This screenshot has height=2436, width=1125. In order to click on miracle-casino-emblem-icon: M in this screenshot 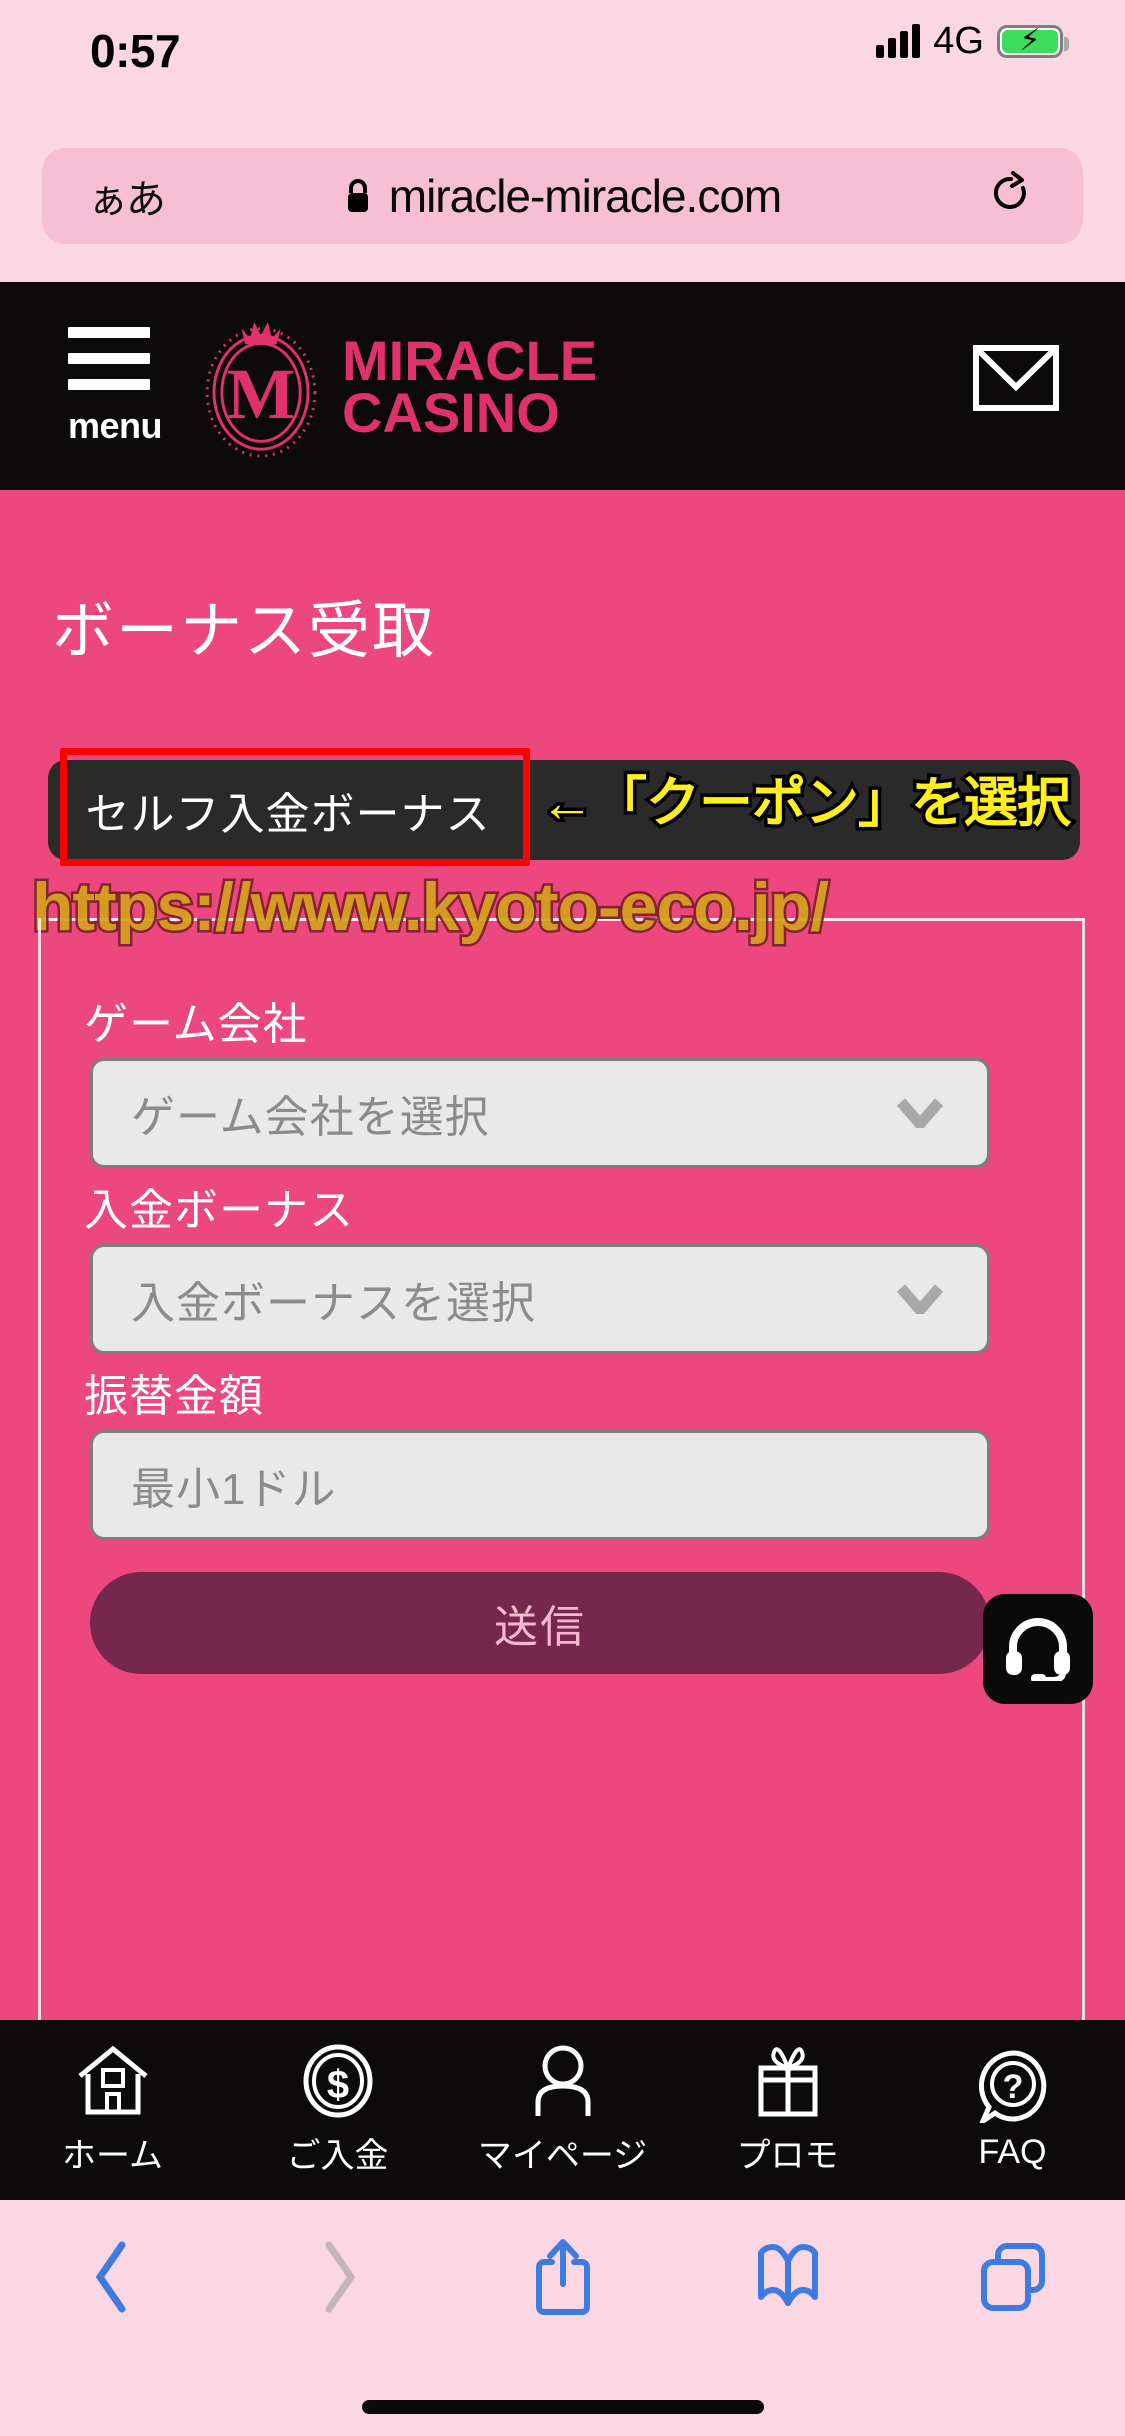, I will do `click(261, 389)`.